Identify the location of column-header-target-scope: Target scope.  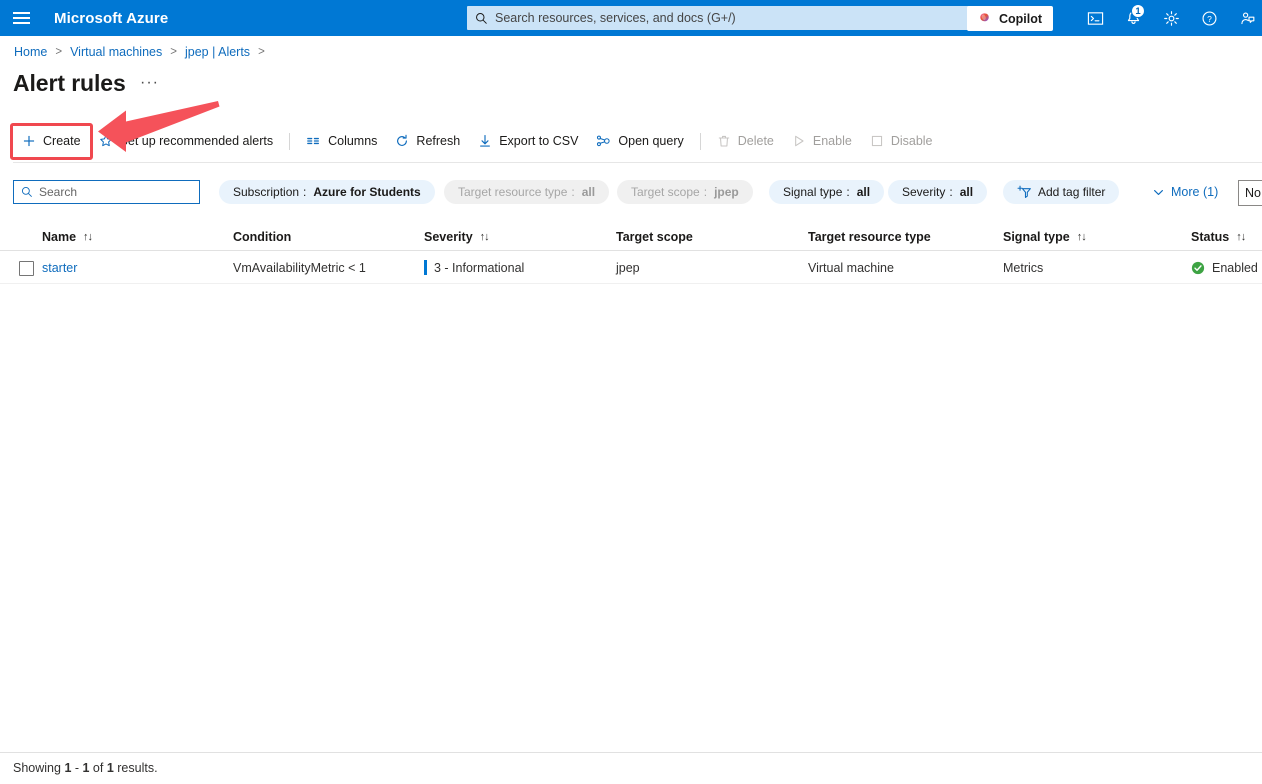
(654, 237).